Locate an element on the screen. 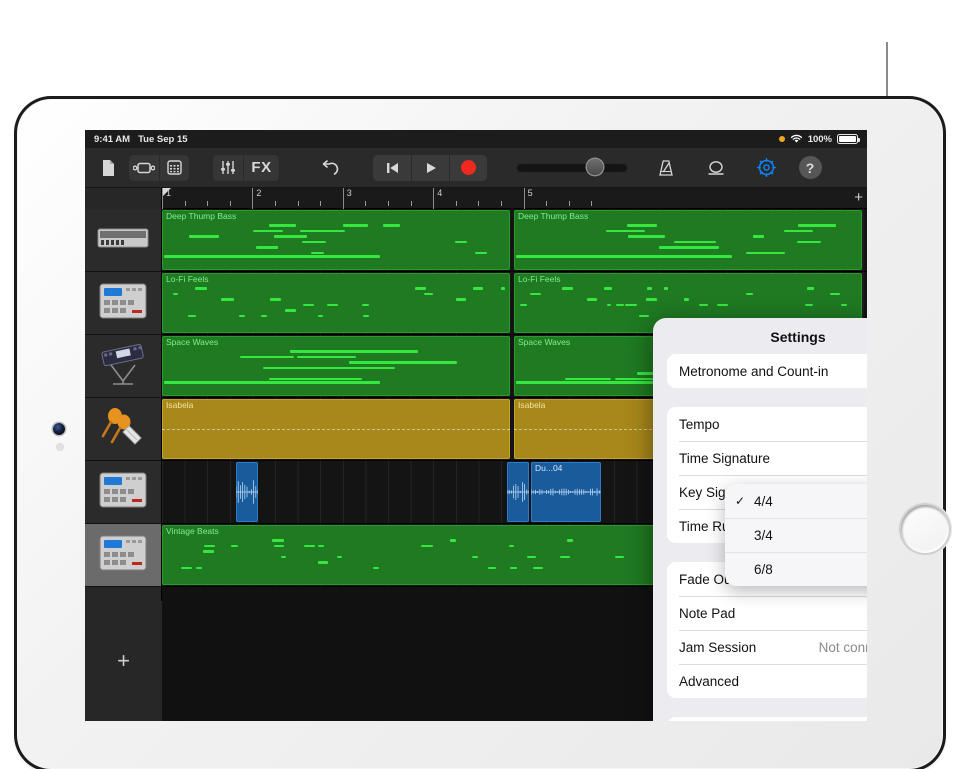 The image size is (960, 769). track-headers-column: + is located at coordinates (123, 454).